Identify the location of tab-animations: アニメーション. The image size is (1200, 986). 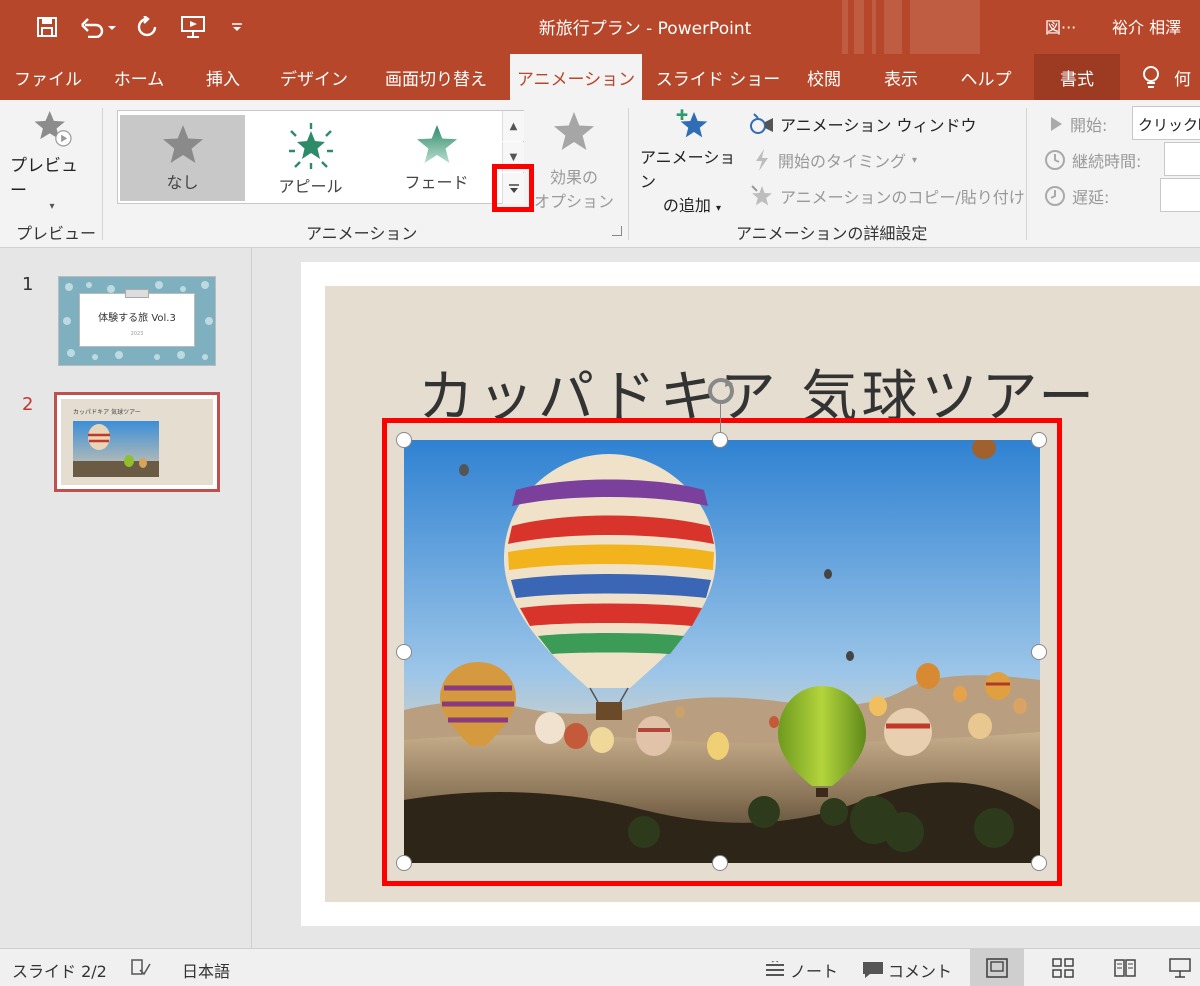
(576, 77).